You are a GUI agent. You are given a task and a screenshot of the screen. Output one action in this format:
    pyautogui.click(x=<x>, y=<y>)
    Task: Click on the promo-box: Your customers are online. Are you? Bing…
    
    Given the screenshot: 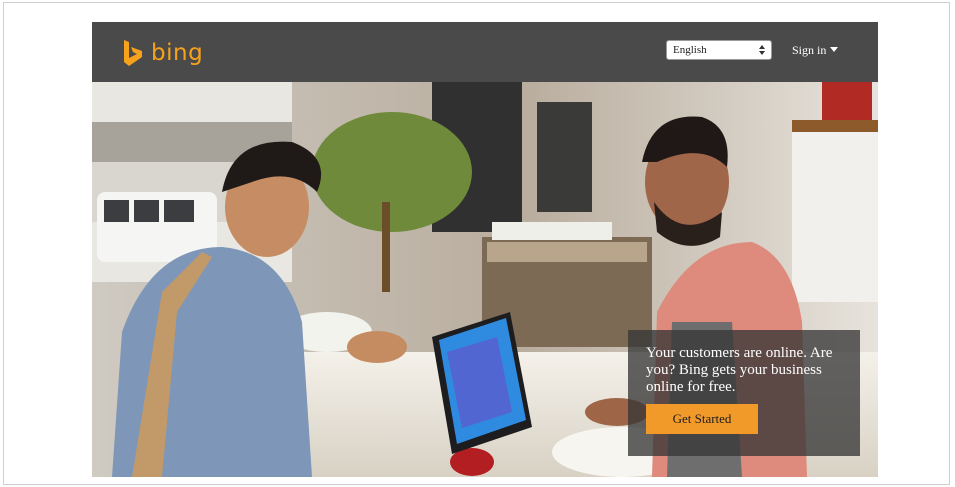 What is the action you would take?
    pyautogui.click(x=744, y=393)
    